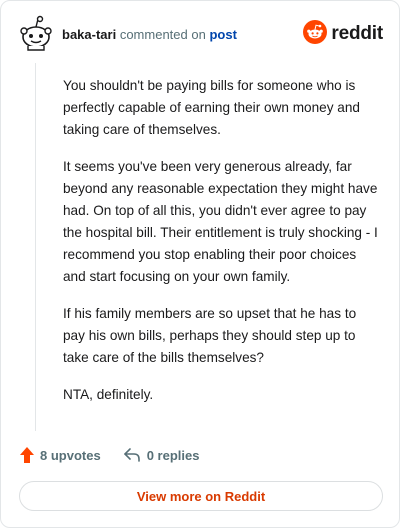 This screenshot has height=528, width=400. I want to click on upvote-button: 8 upvotes, so click(60, 455).